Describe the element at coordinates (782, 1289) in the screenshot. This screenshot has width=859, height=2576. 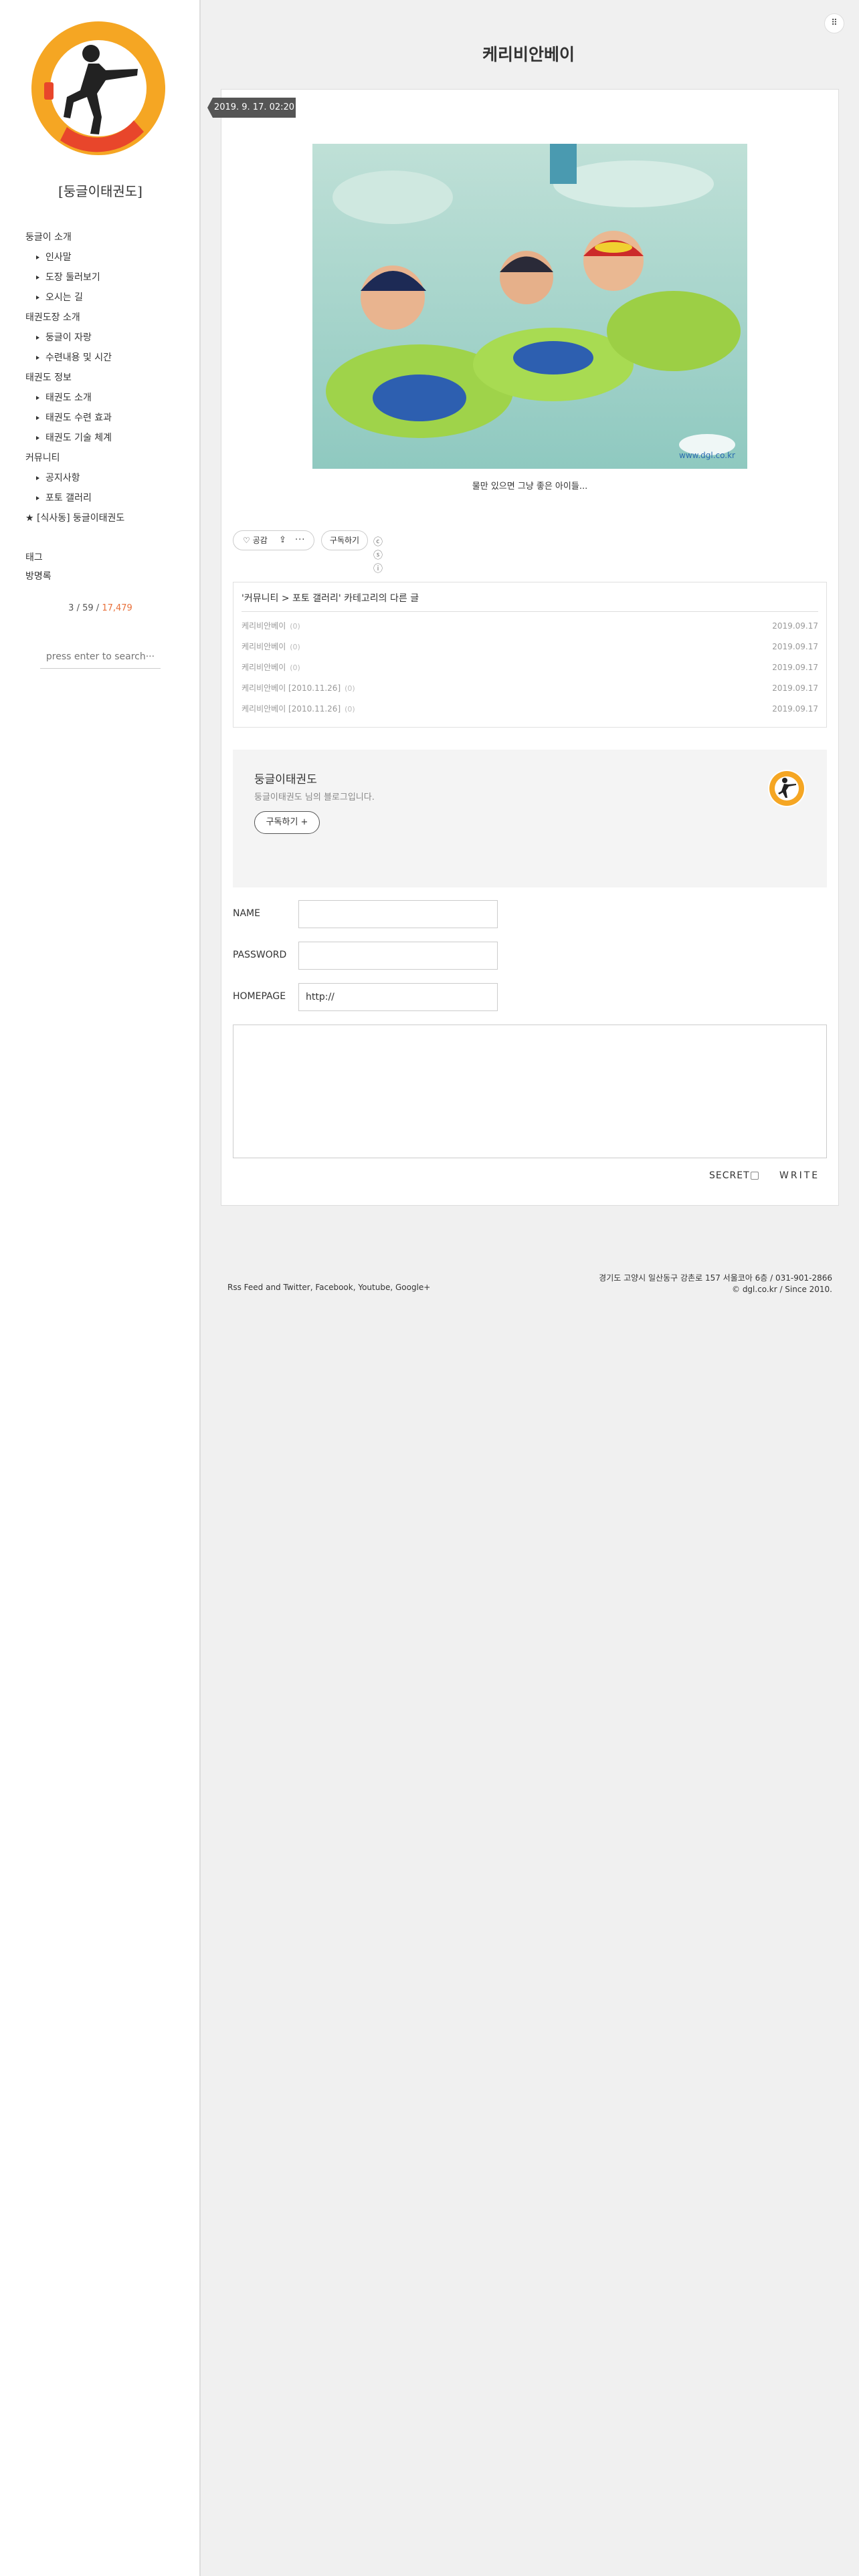
I see `footer-copyright: © dgl.co.kr / Since 2010.` at that location.